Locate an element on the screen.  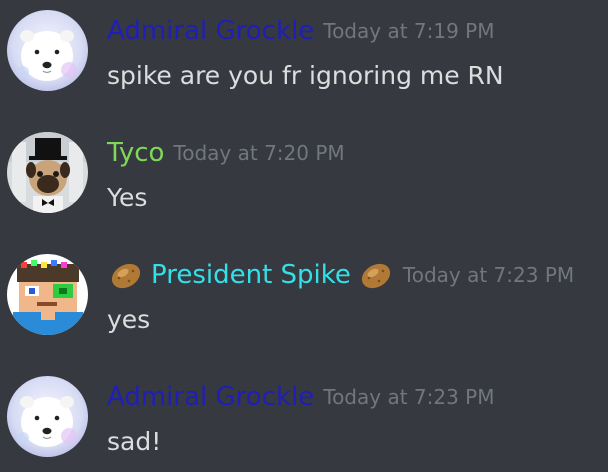
message-content: sad! is located at coordinates (134, 441).